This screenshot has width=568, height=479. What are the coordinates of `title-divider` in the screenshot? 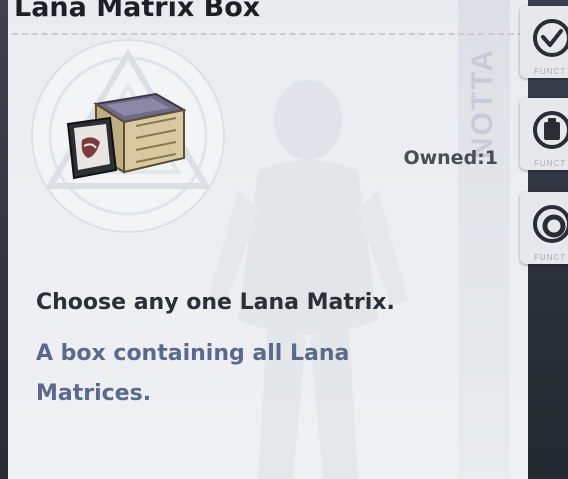 It's located at (268, 34).